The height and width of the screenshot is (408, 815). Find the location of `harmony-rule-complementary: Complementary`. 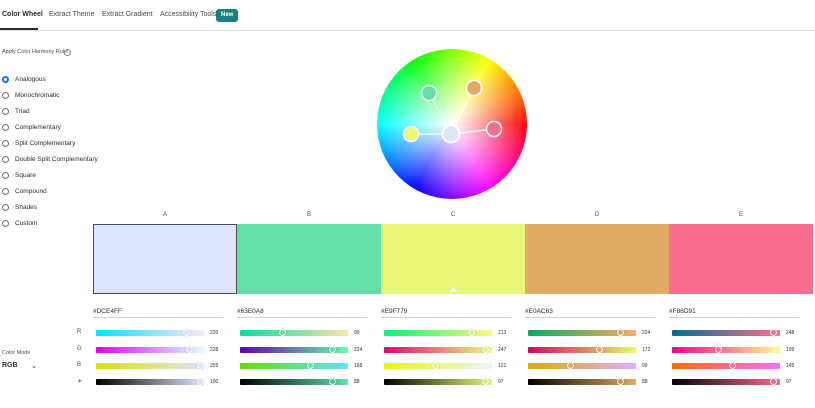

harmony-rule-complementary: Complementary is located at coordinates (31, 127).